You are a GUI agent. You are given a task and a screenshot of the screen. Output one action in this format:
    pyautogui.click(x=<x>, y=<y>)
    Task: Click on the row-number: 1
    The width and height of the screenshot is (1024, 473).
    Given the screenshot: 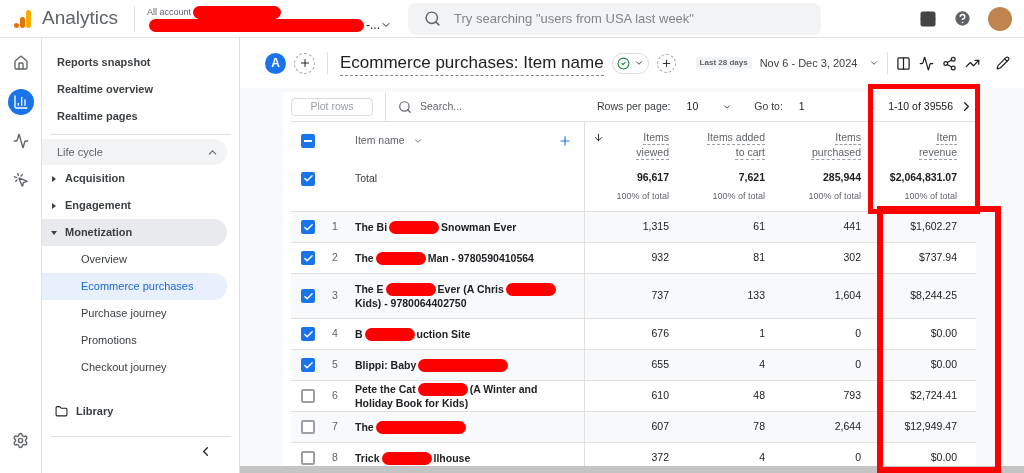 What is the action you would take?
    pyautogui.click(x=335, y=227)
    